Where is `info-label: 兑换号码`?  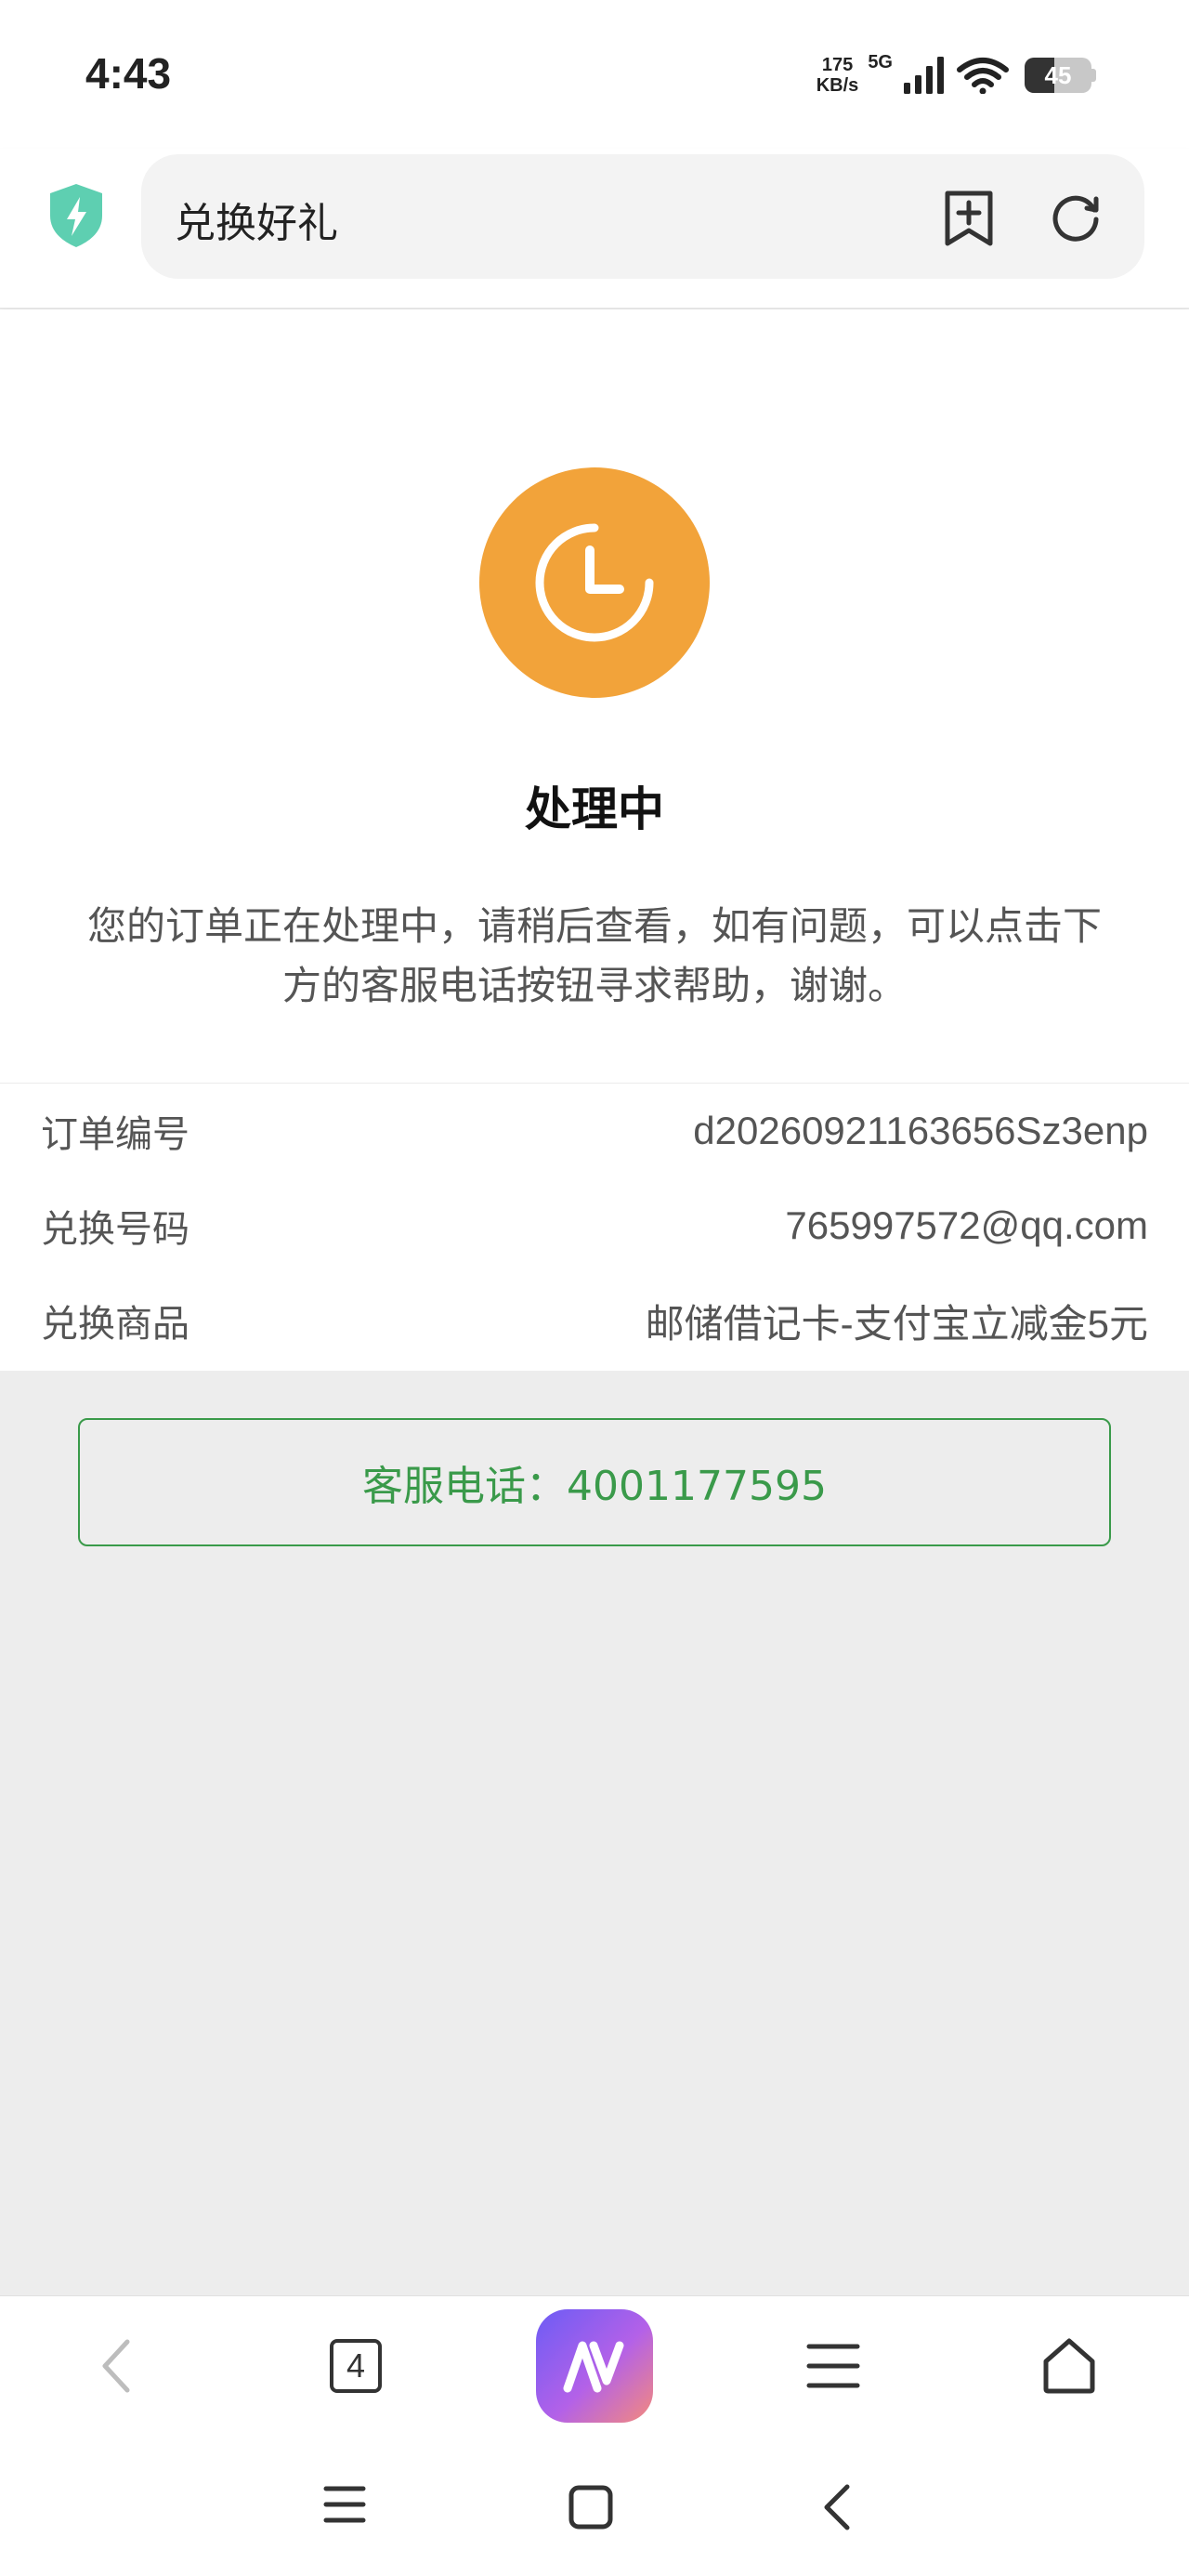 info-label: 兑换号码 is located at coordinates (115, 1229).